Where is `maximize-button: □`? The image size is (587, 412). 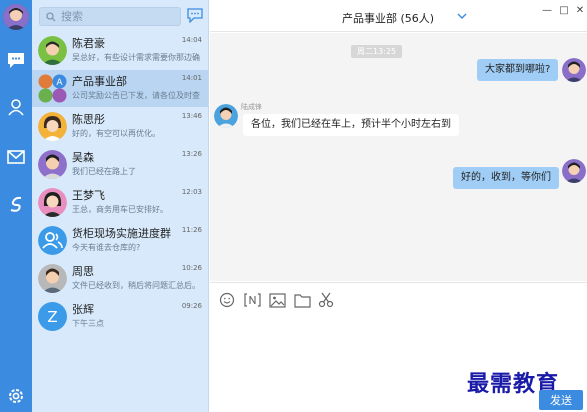 maximize-button: □ is located at coordinates (564, 10).